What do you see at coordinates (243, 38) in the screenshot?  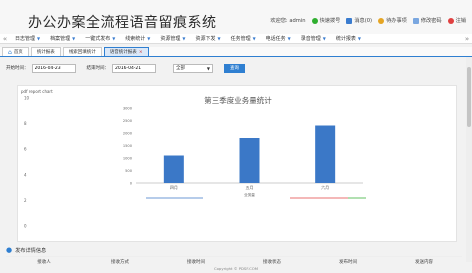 I see `nav-item-task: 任务管理 ▼` at bounding box center [243, 38].